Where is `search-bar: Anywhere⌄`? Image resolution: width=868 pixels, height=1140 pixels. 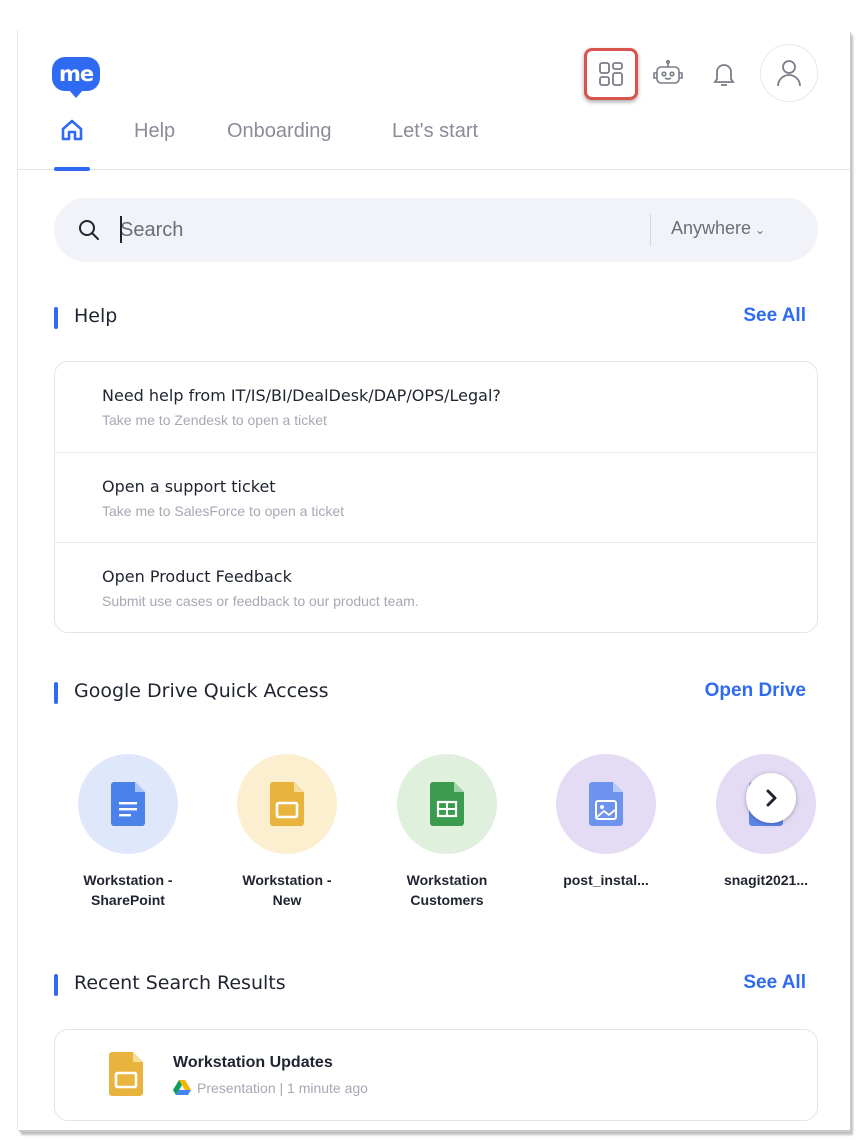 search-bar: Anywhere⌄ is located at coordinates (436, 230).